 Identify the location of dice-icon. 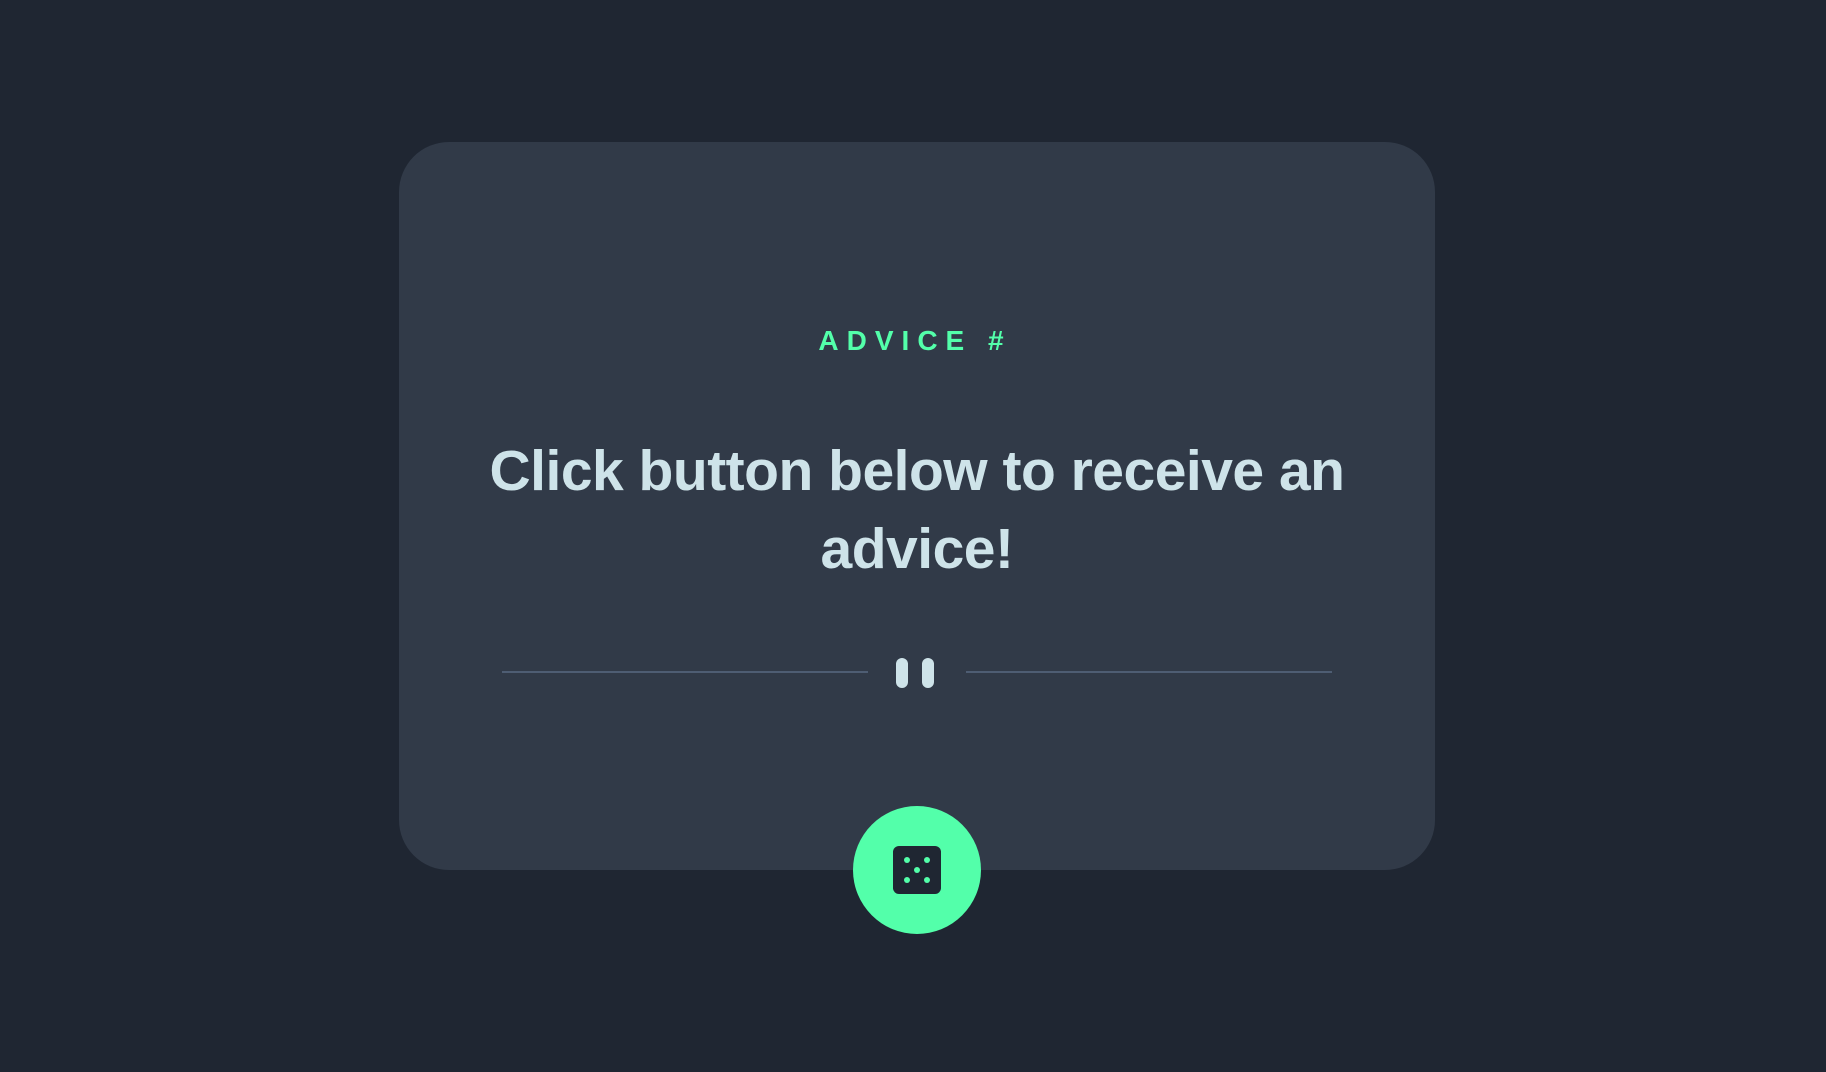
(917, 870).